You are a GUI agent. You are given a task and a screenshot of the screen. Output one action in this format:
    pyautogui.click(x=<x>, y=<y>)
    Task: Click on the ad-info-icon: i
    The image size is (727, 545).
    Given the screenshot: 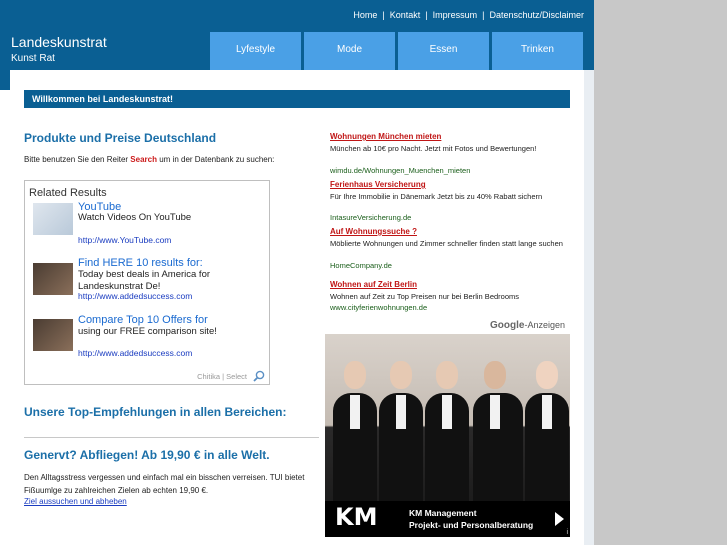 What is the action you would take?
    pyautogui.click(x=567, y=532)
    